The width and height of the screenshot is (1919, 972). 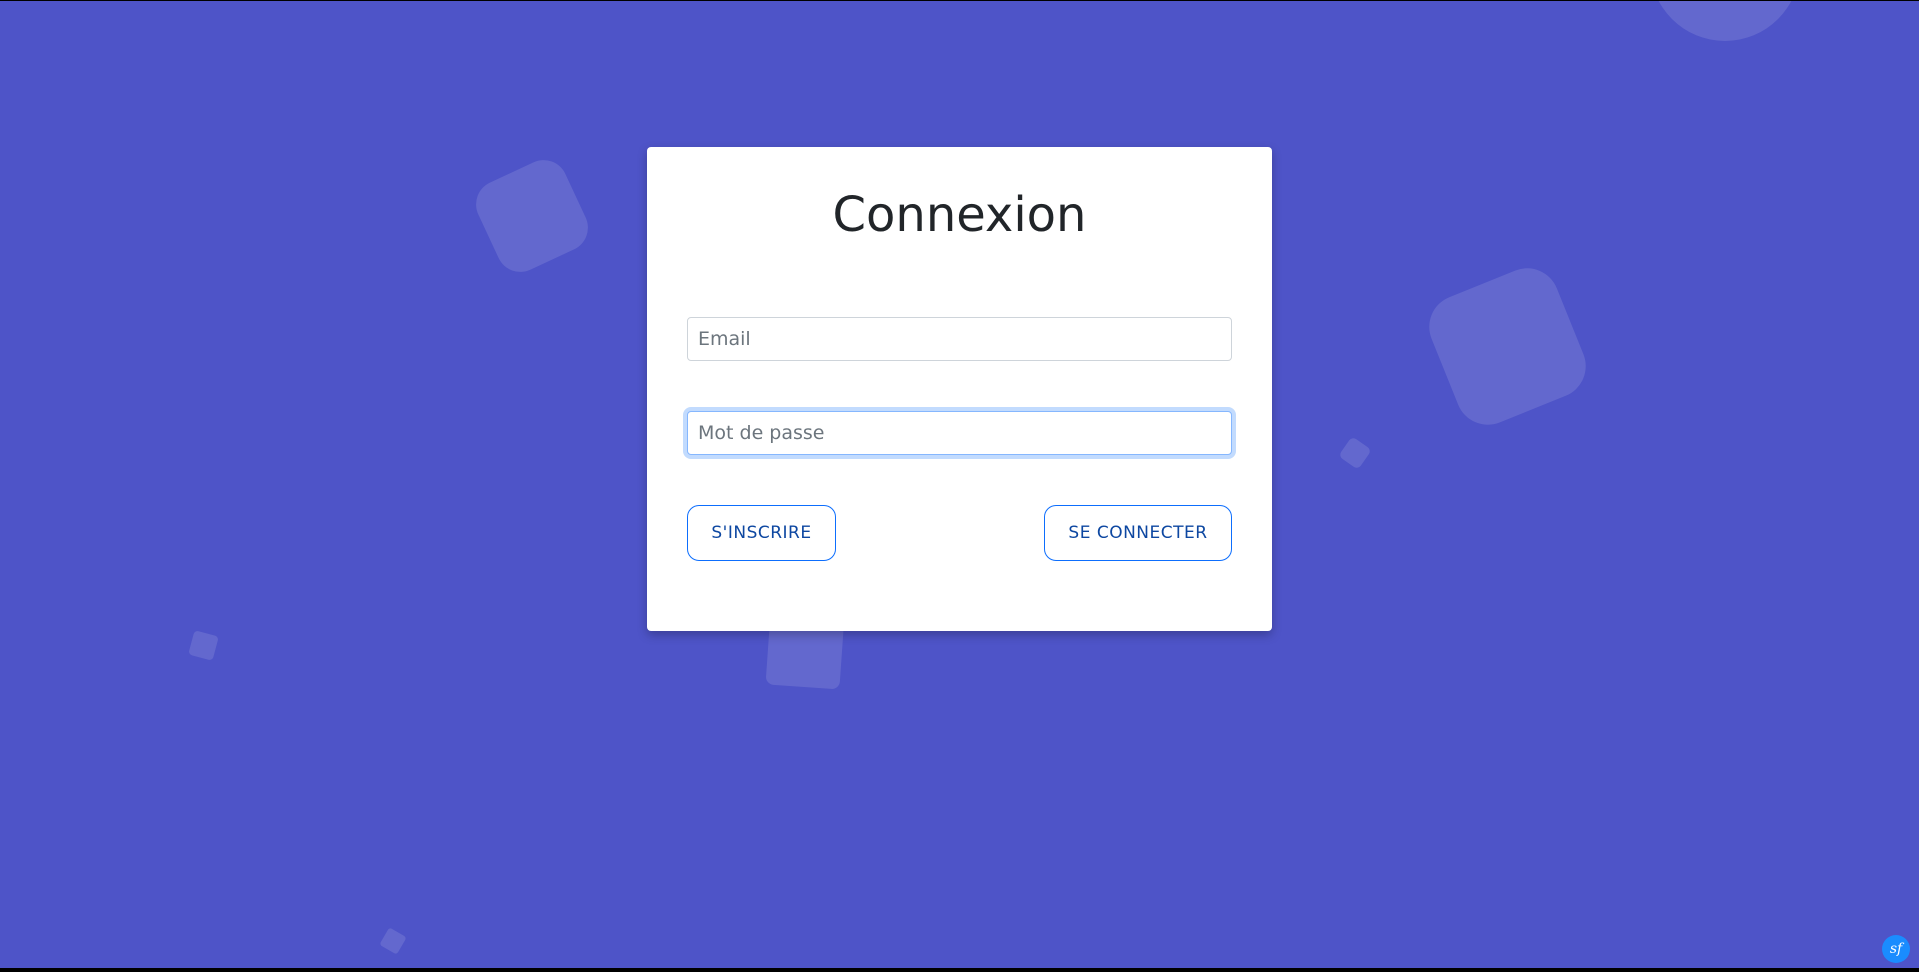 I want to click on email-input, so click(x=959, y=339).